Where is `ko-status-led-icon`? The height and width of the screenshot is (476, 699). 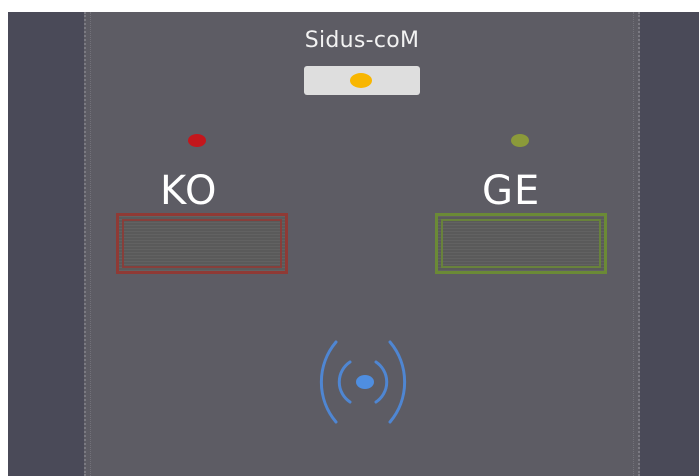
ko-status-led-icon is located at coordinates (197, 140).